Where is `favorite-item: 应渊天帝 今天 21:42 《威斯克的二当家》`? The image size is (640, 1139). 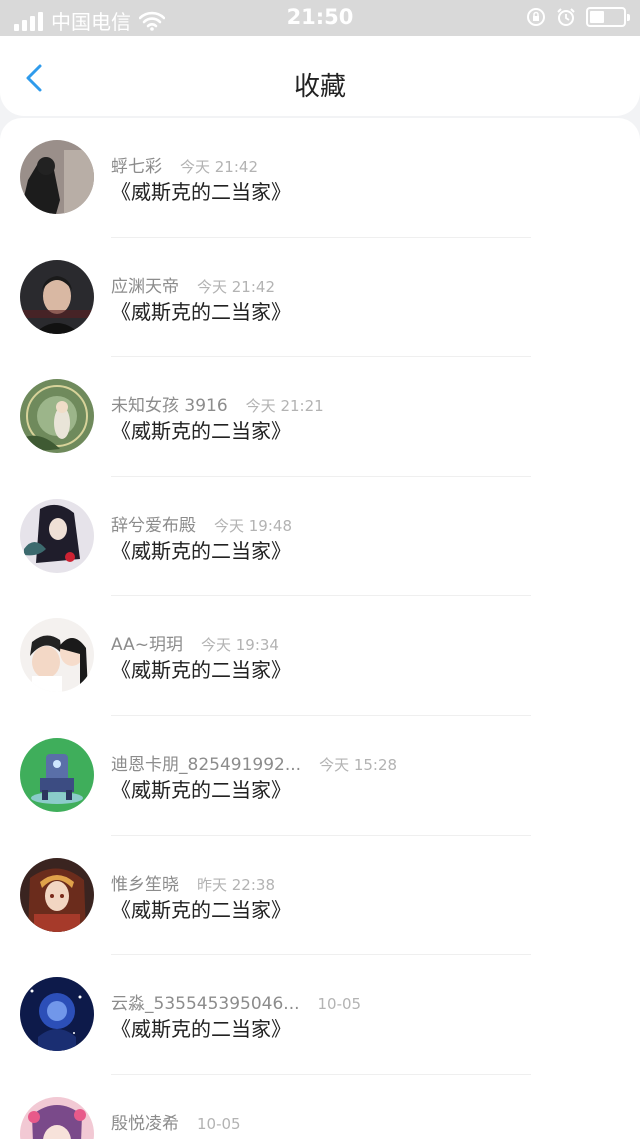 favorite-item: 应渊天帝 今天 21:42 《威斯克的二当家》 is located at coordinates (320, 298).